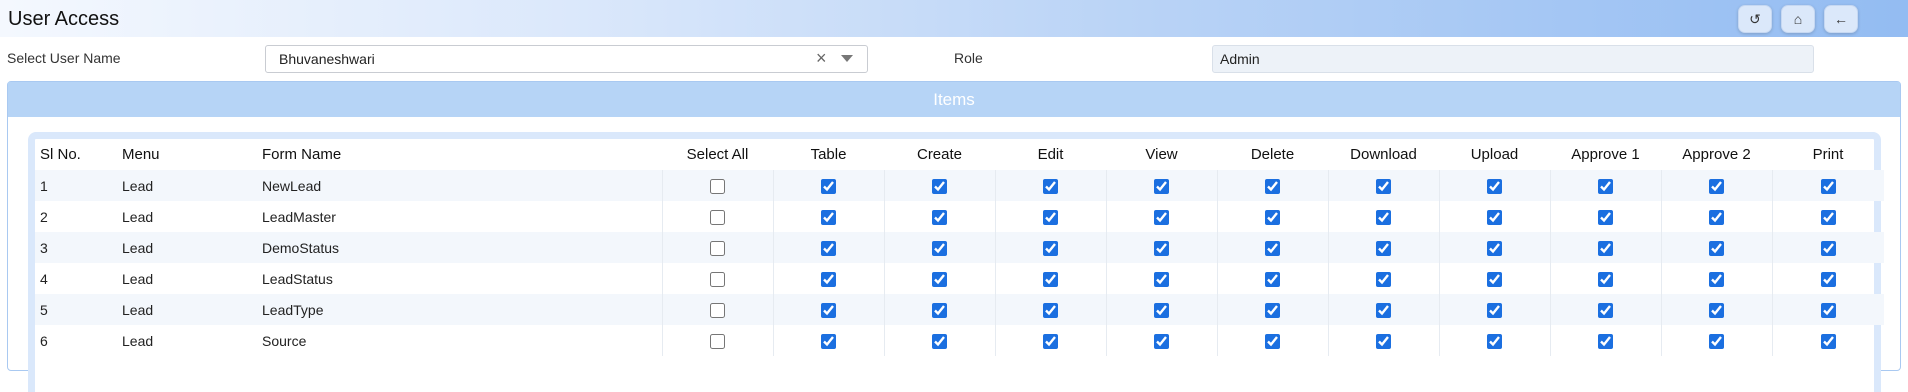  I want to click on row-download-cell, so click(1383, 309).